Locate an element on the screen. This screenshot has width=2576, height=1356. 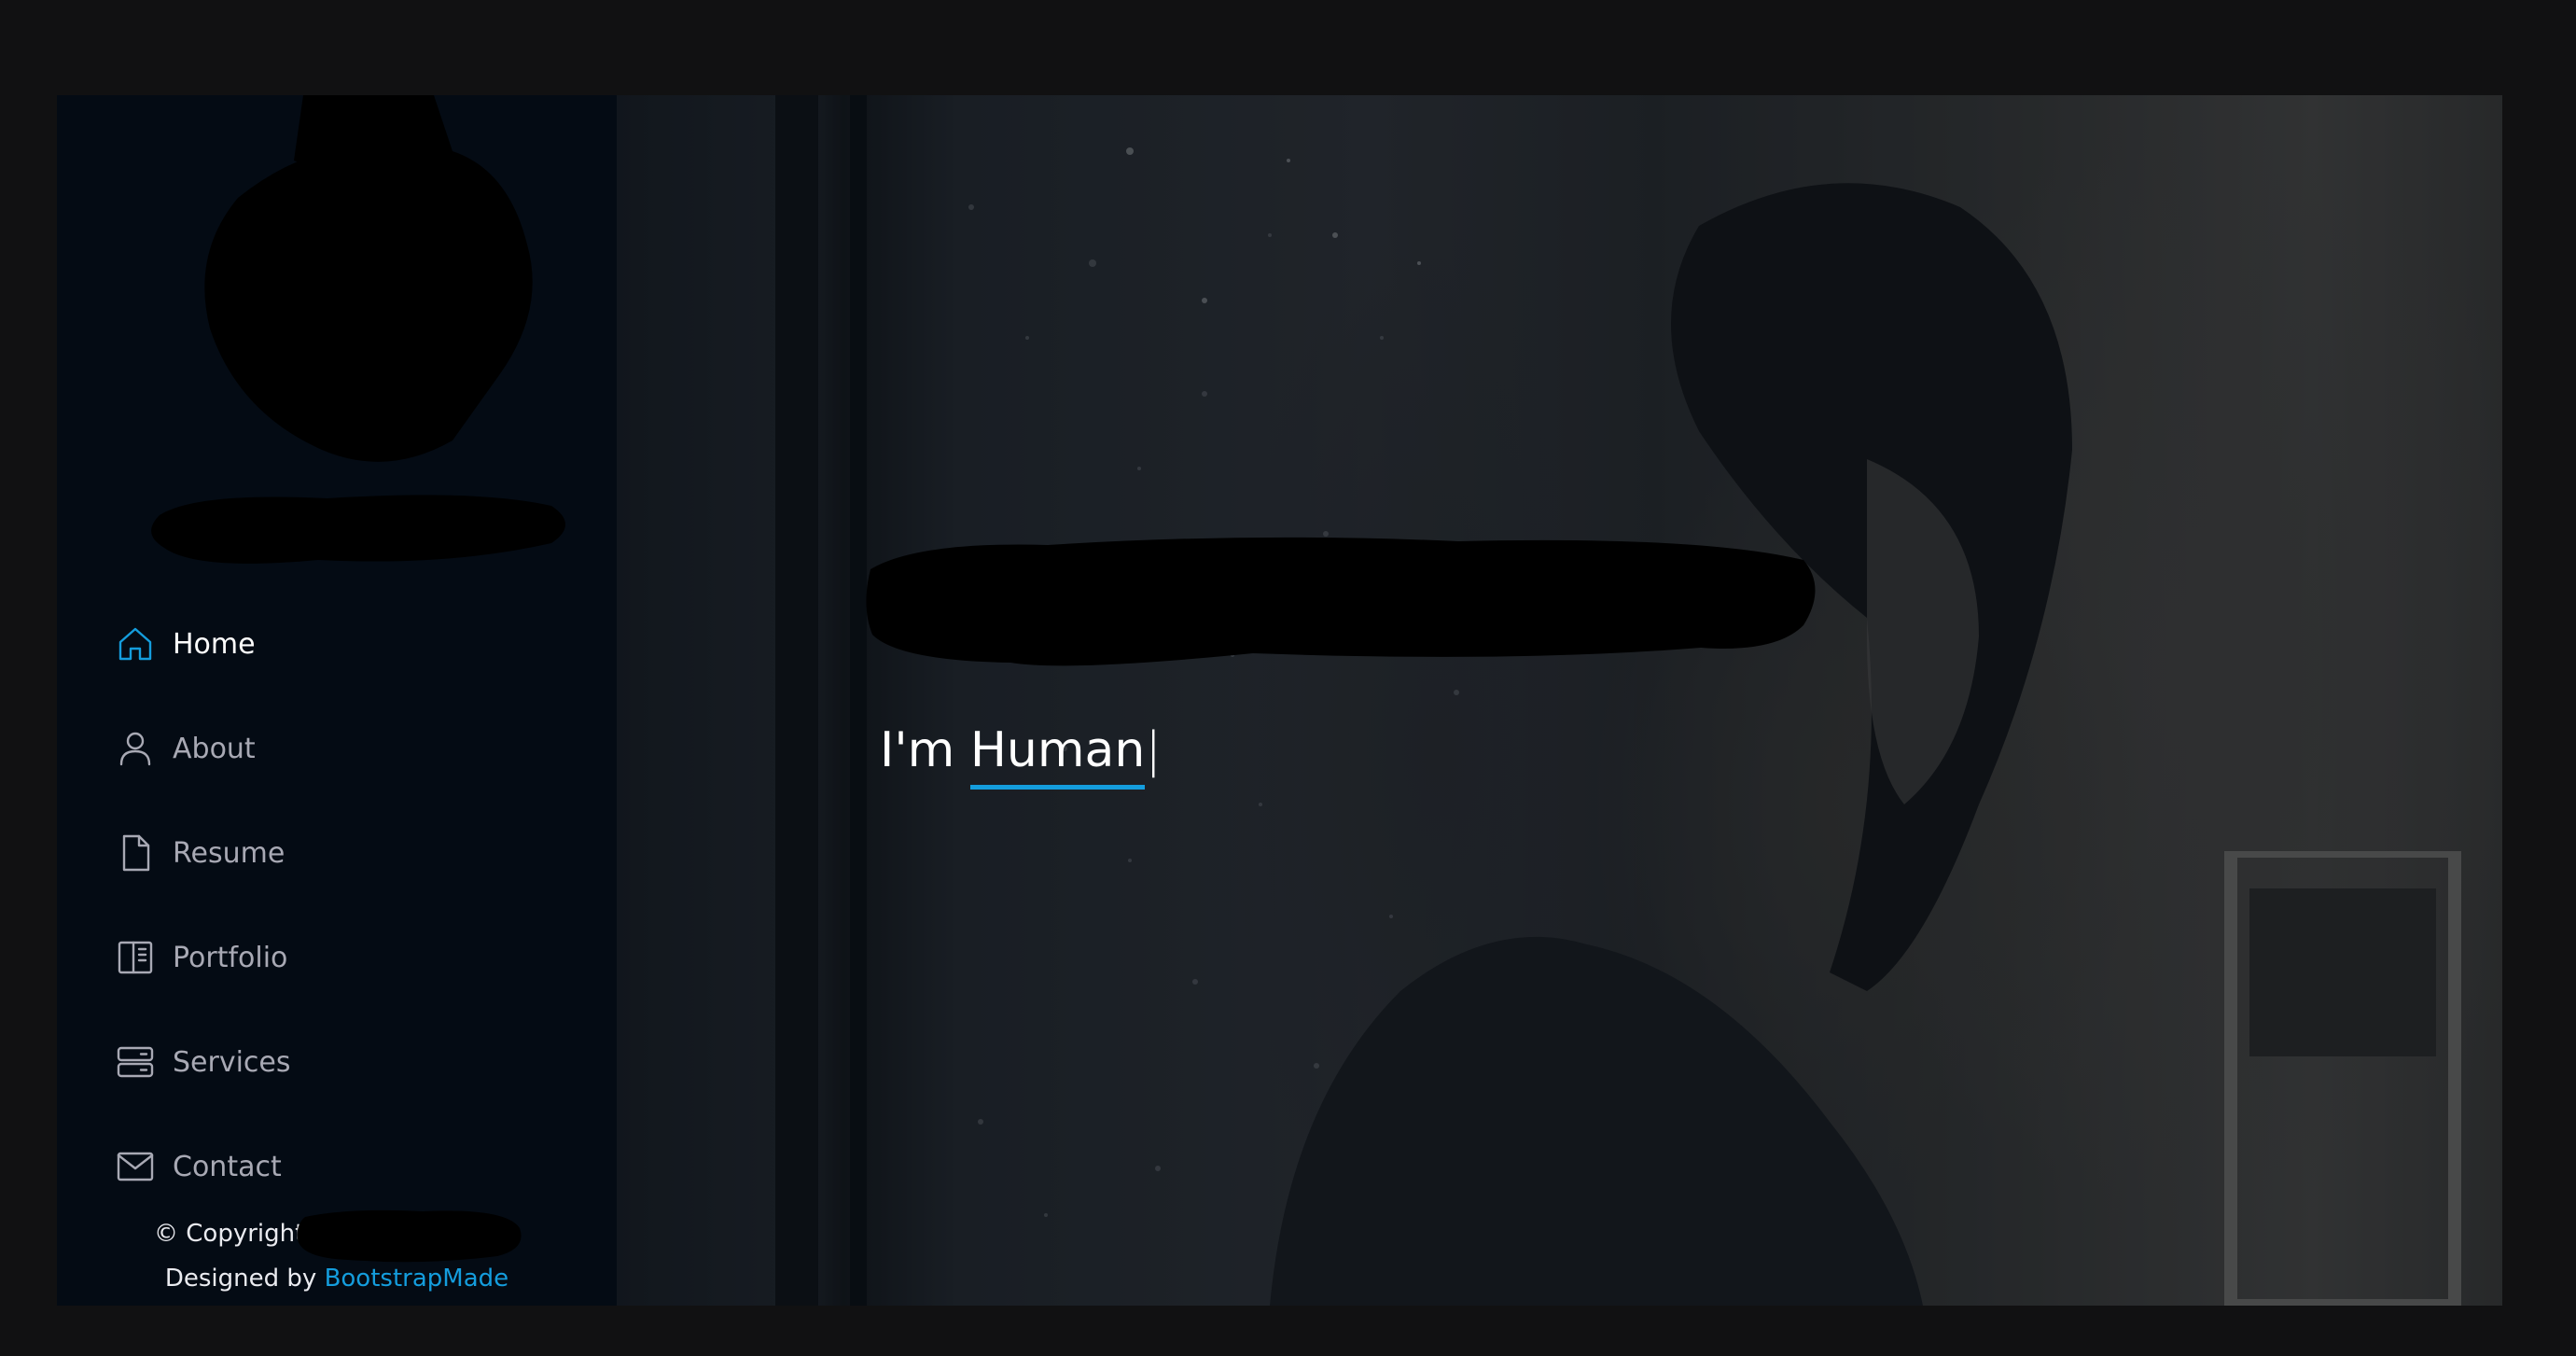
nav-item-about: About is located at coordinates (203, 748).